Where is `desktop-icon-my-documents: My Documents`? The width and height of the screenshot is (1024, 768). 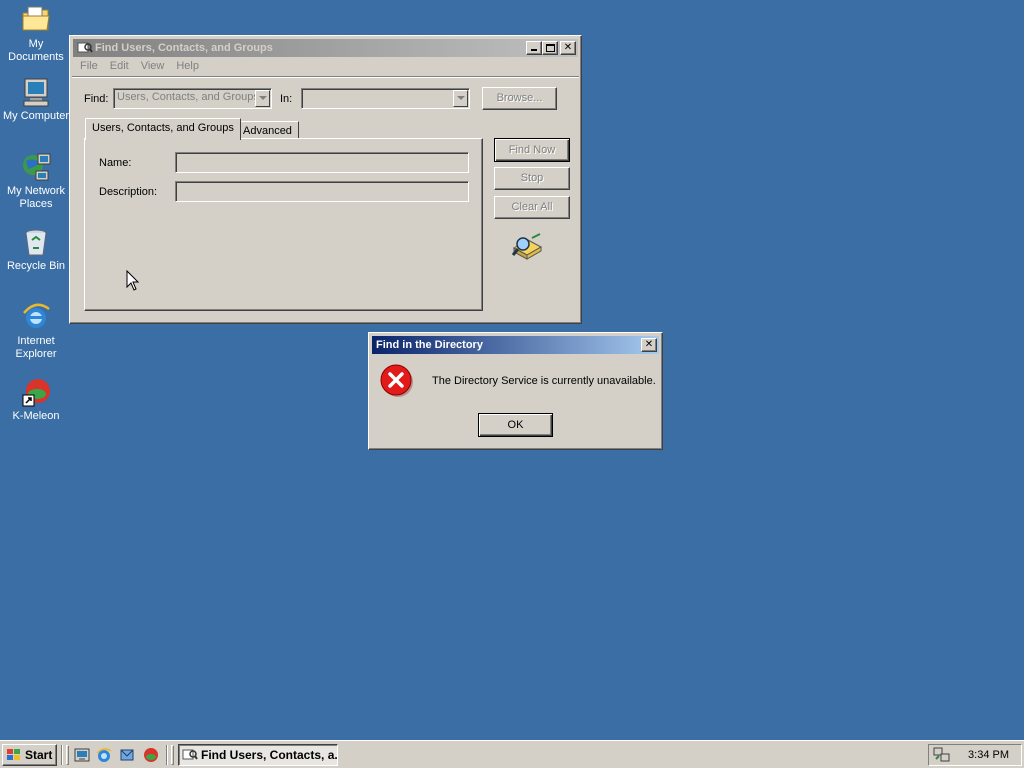 desktop-icon-my-documents: My Documents is located at coordinates (36, 34).